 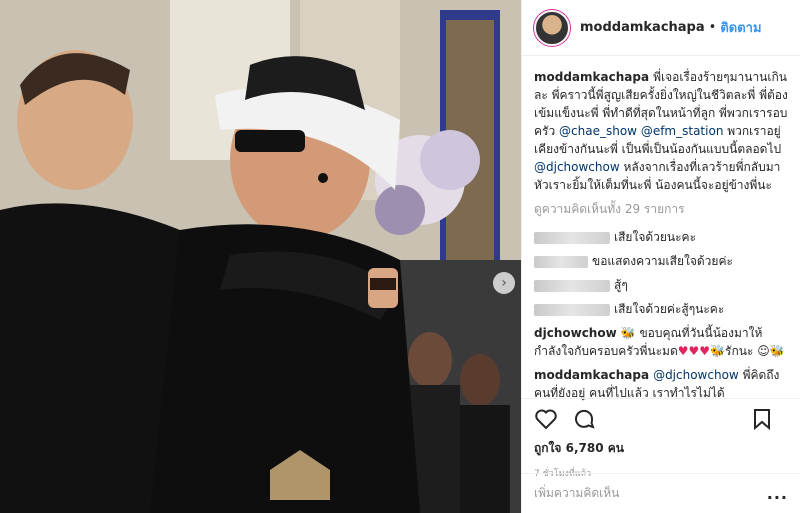 What do you see at coordinates (650, 493) in the screenshot?
I see `add-comment-input: เพิ่มความคิดเห็น` at bounding box center [650, 493].